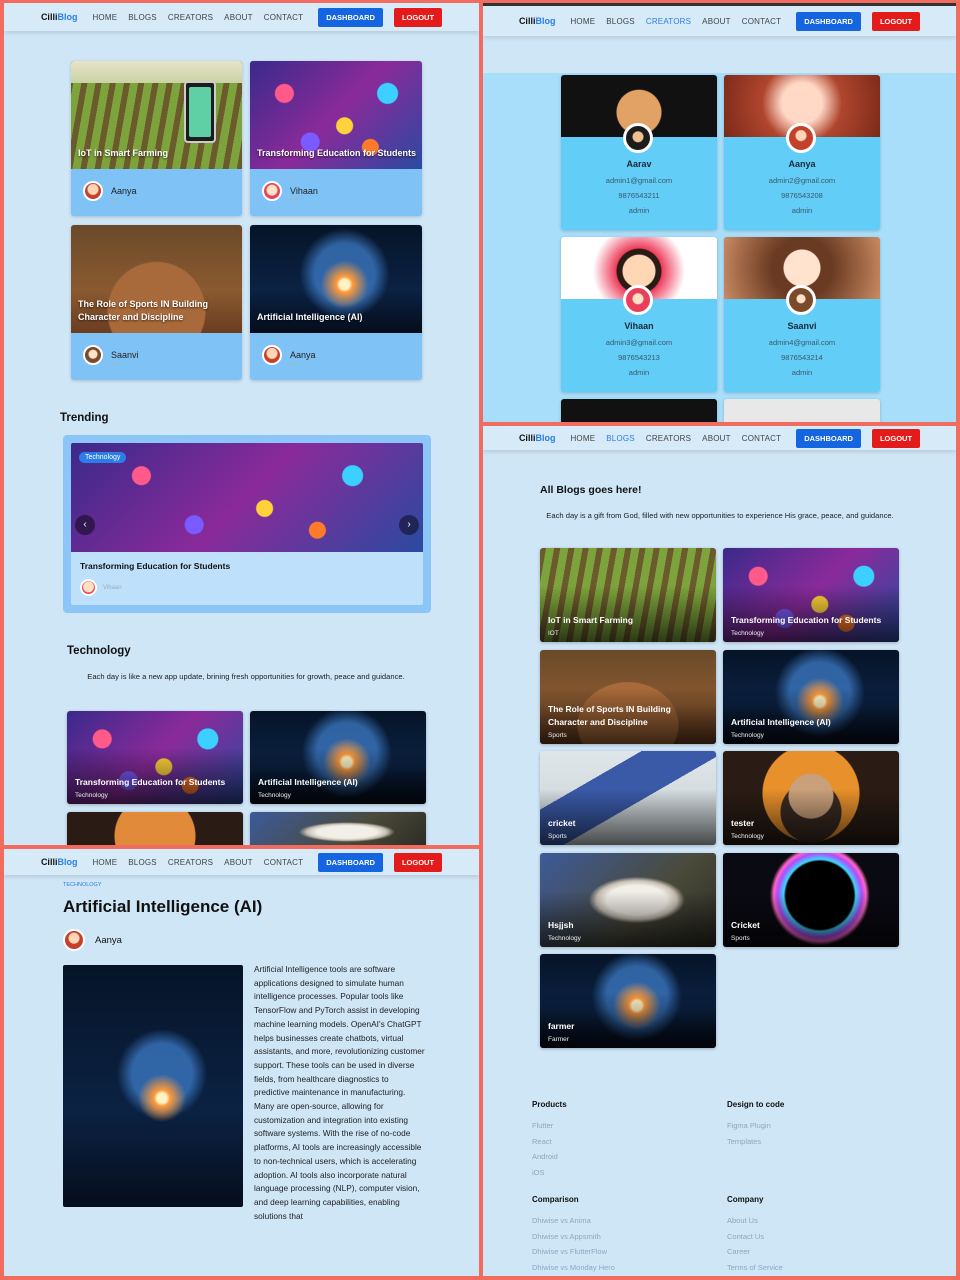 The image size is (960, 1280). I want to click on article-image, so click(153, 1086).